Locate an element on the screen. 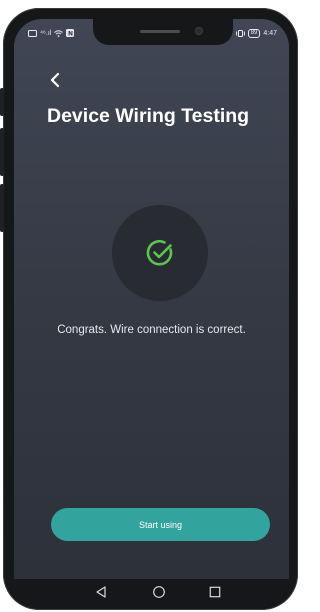  notification-icon is located at coordinates (32, 33).